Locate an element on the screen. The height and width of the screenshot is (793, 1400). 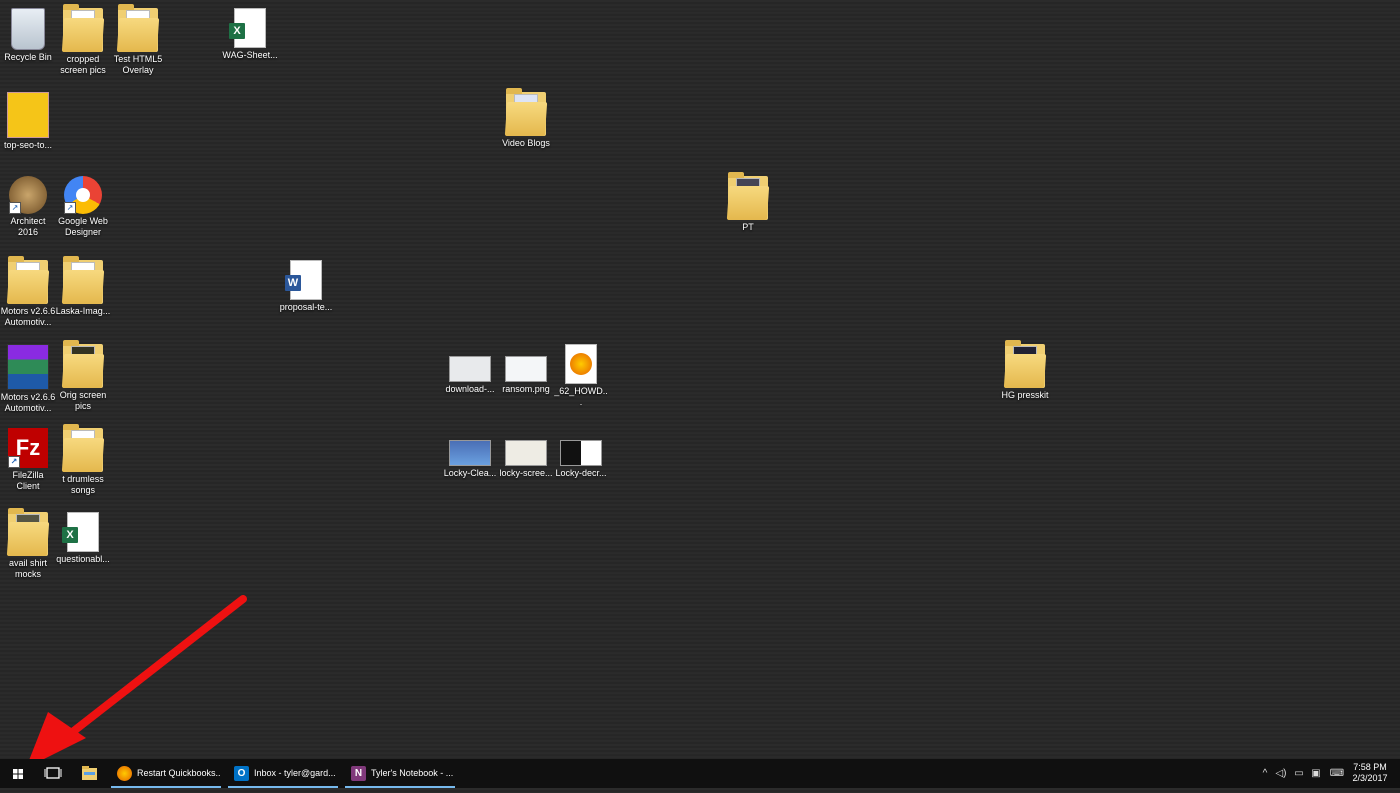
battery-icon: ▭ is located at coordinates (1299, 773).